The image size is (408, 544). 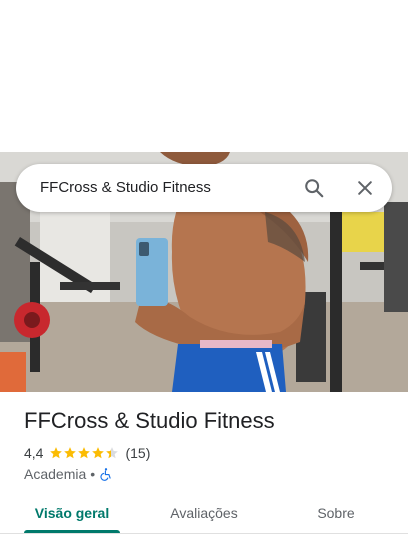 I want to click on search-bar: FFCross & Studio Fitness, so click(x=204, y=188).